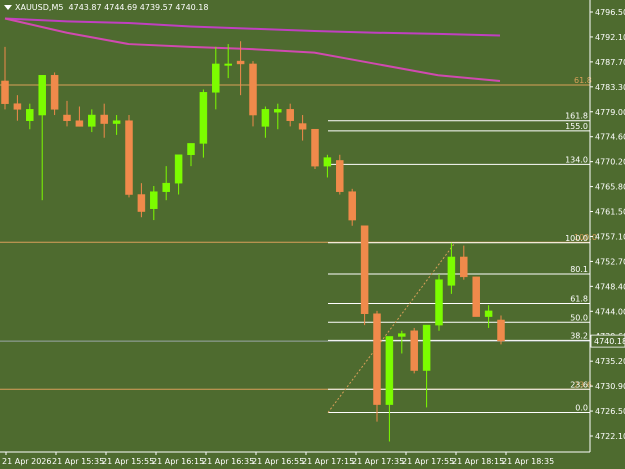 The height and width of the screenshot is (469, 625). Describe the element at coordinates (610, 112) in the screenshot. I see `price-label: 4779.00` at that location.